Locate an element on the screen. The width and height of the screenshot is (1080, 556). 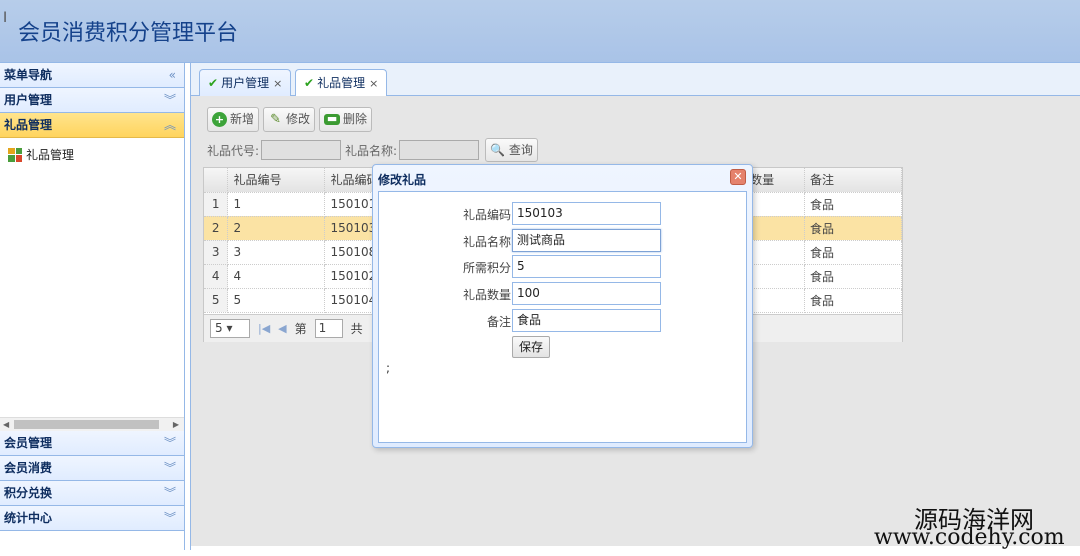
sidebar-section-members: 会员管理 ︾ is located at coordinates (92, 443).